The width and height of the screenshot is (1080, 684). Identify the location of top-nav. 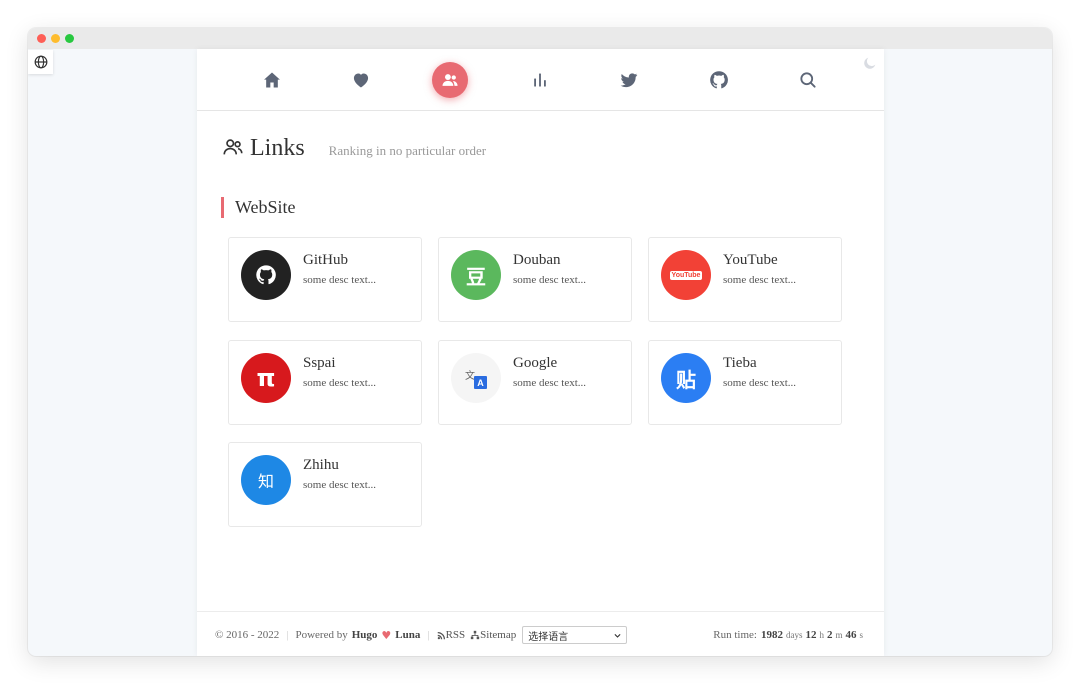
(540, 80).